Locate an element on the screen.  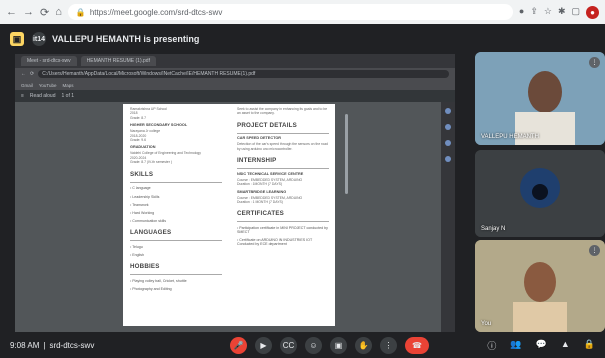
meet-header: ▣ it14 VALLEPU HEMANTH is presenting is located at coordinates (302, 39).